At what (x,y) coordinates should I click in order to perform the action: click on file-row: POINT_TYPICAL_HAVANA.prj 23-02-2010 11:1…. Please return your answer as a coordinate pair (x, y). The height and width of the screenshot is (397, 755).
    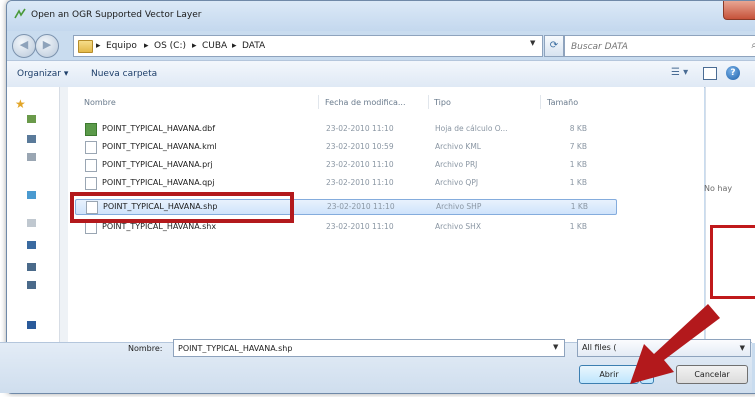
    Looking at the image, I should click on (345, 165).